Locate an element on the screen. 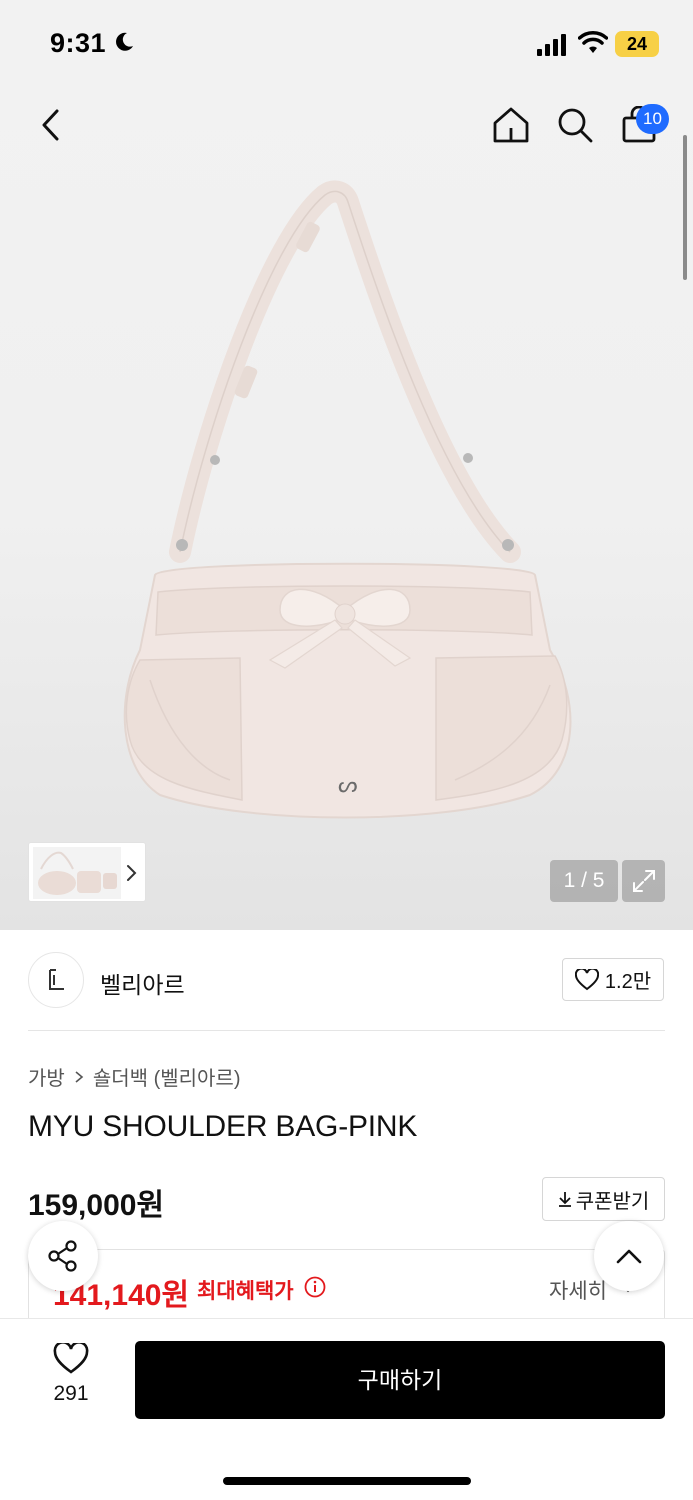 Image resolution: width=693 pixels, height=1500 pixels. expand-image-button is located at coordinates (643, 881).